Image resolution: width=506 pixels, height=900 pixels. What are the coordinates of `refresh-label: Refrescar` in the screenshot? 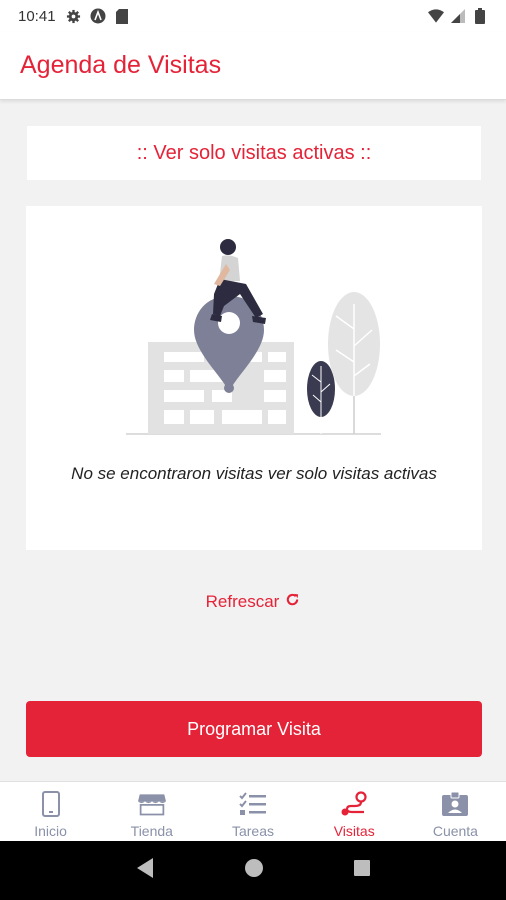 It's located at (242, 601).